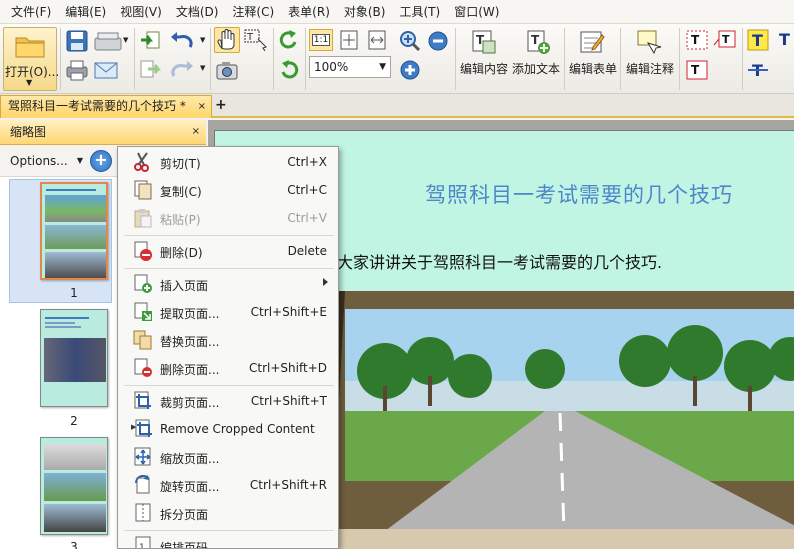  Describe the element at coordinates (227, 71) in the screenshot. I see `snapshot-icon` at that location.